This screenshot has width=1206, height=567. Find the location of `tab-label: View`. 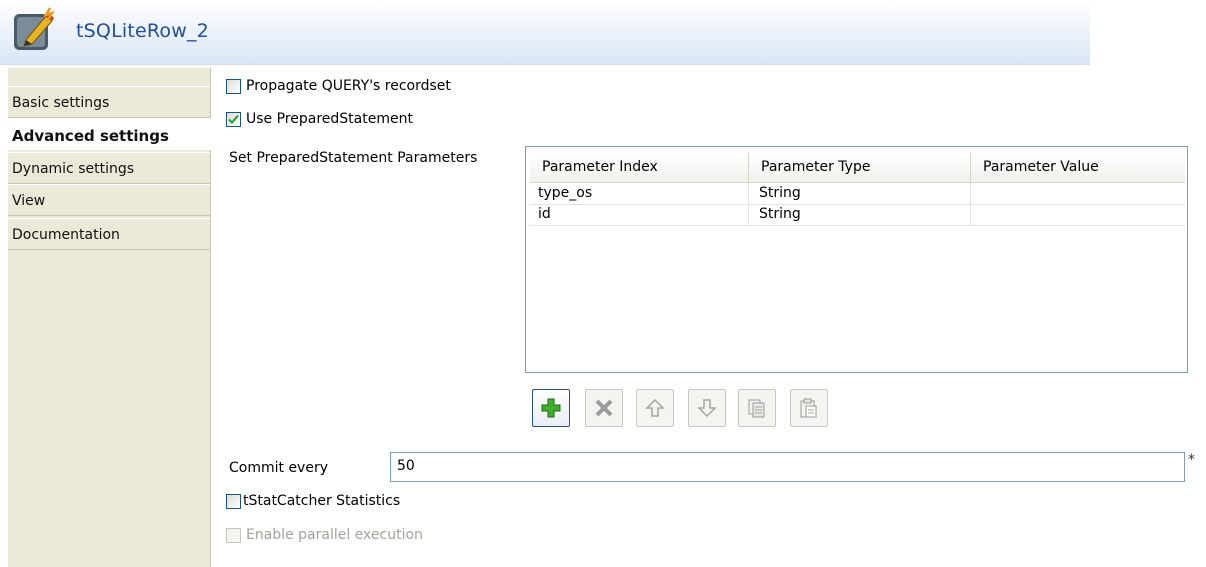

tab-label: View is located at coordinates (29, 201).